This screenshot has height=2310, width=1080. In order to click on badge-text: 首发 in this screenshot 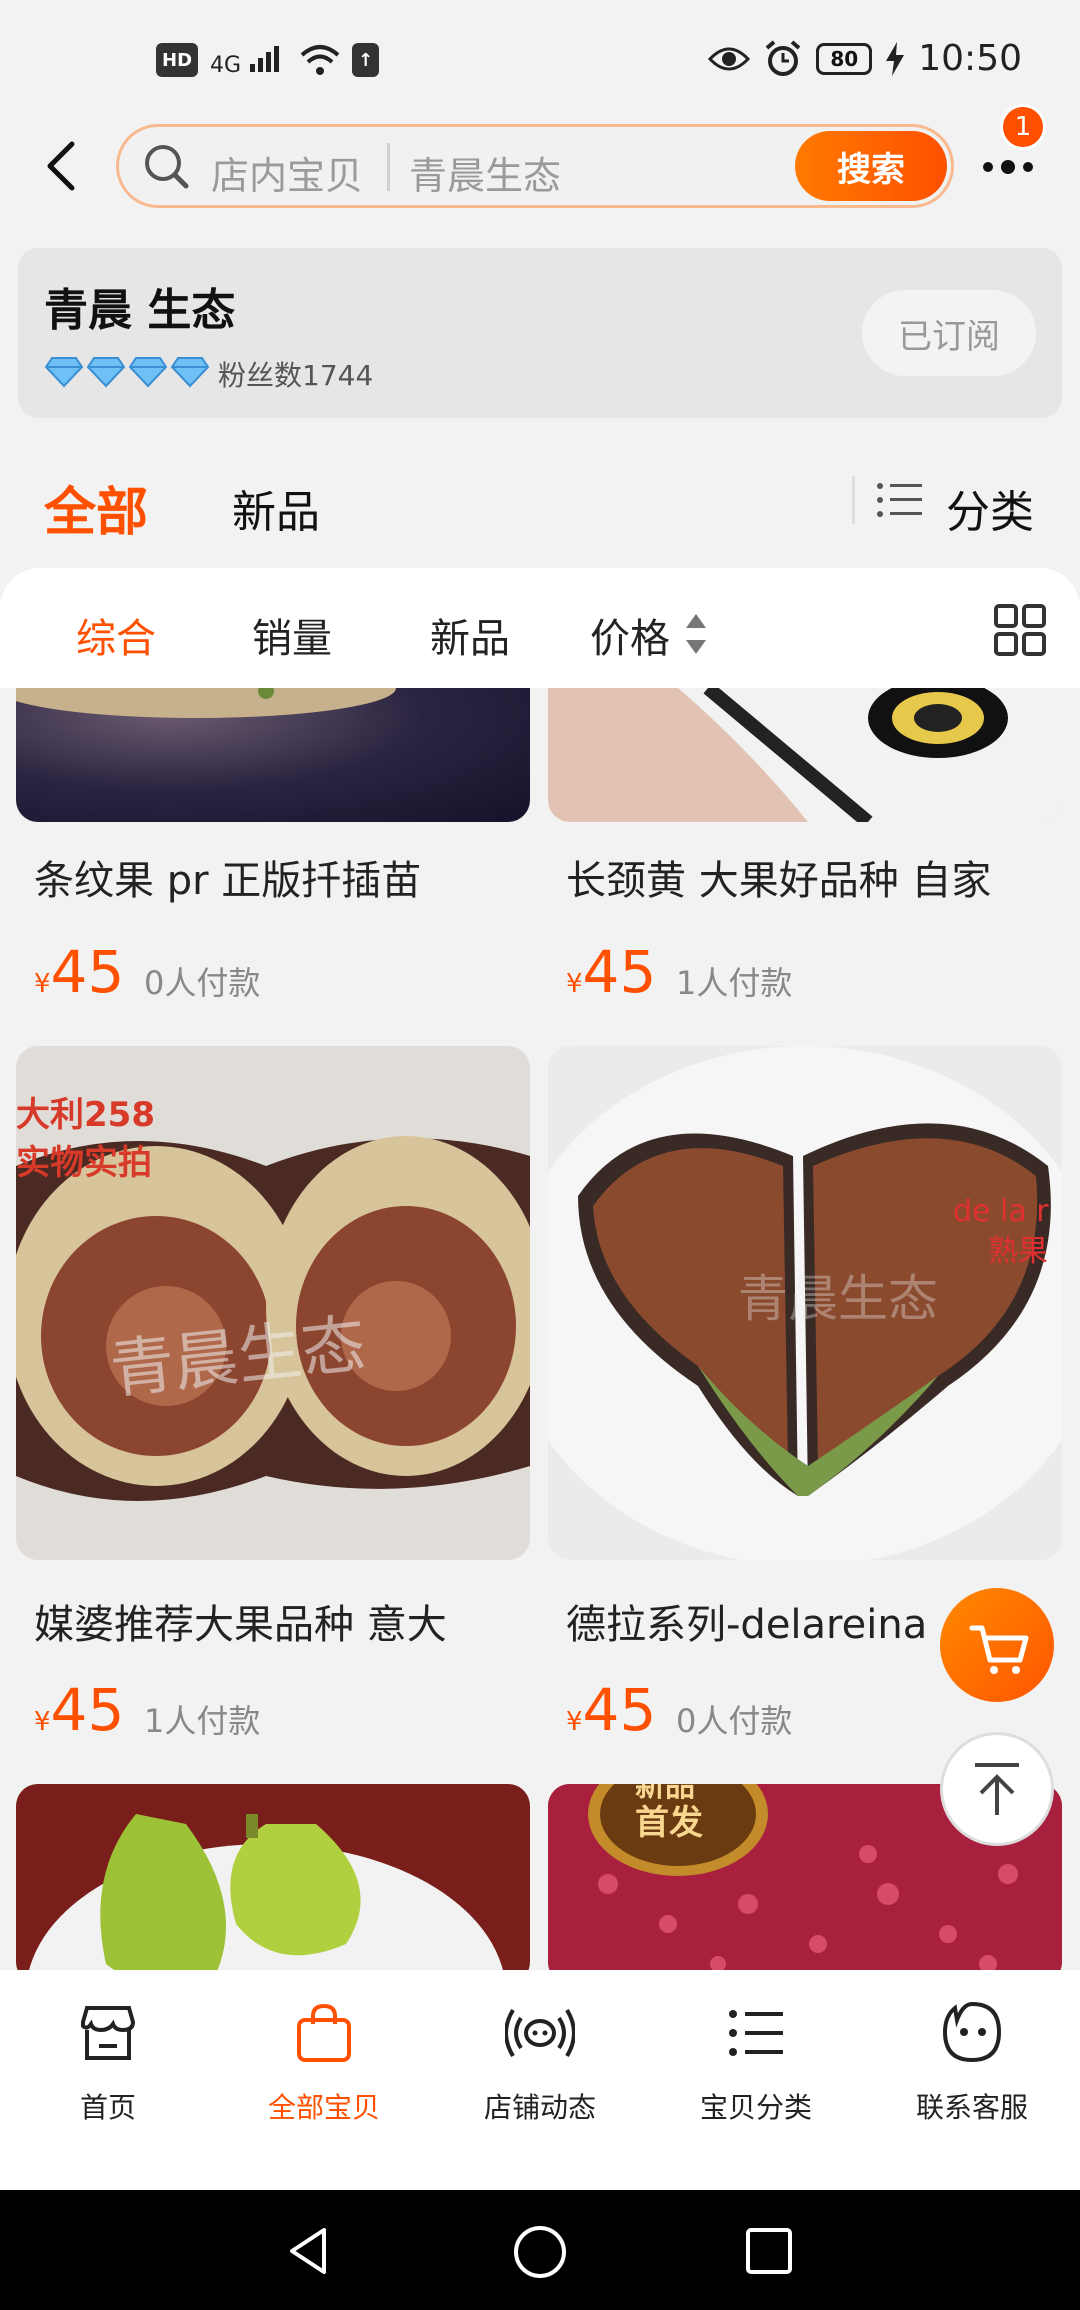, I will do `click(669, 1823)`.